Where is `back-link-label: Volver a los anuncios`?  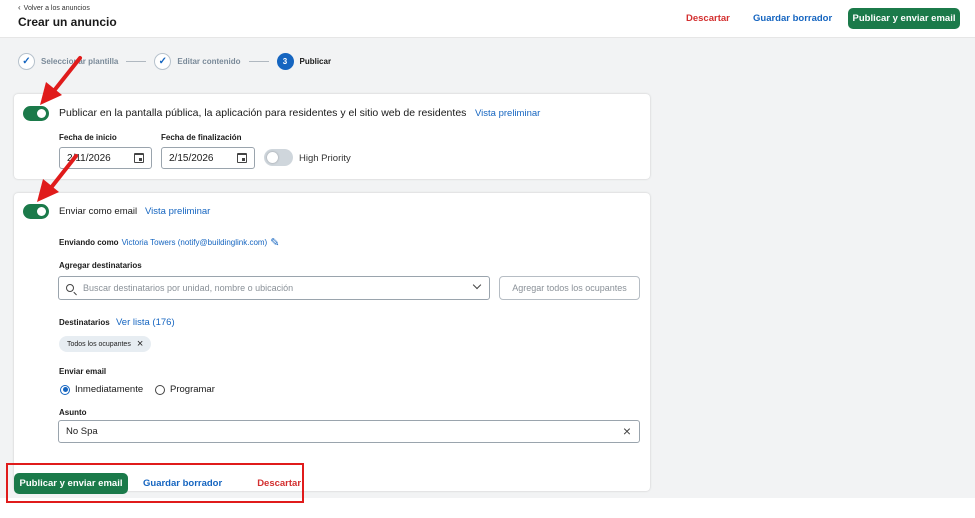
back-link-label: Volver a los anuncios is located at coordinates (56, 8).